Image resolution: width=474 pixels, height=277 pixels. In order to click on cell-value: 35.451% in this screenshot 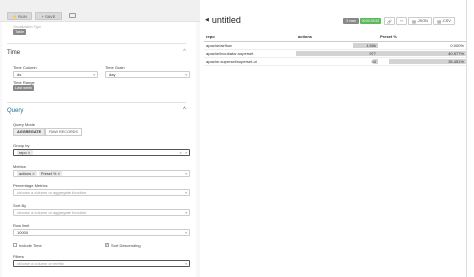, I will do `click(456, 61)`.